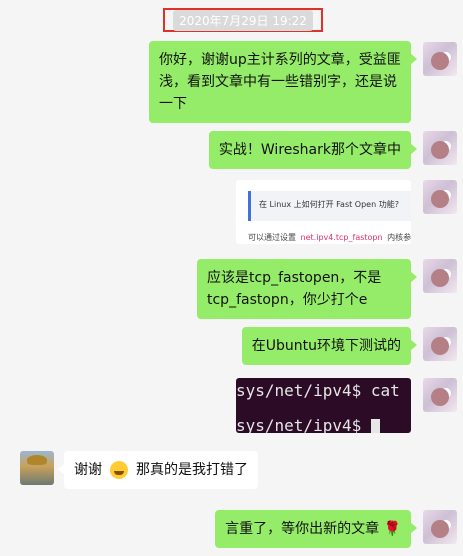 The height and width of the screenshot is (556, 463). What do you see at coordinates (37, 468) in the screenshot?
I see `contact-avatar` at bounding box center [37, 468].